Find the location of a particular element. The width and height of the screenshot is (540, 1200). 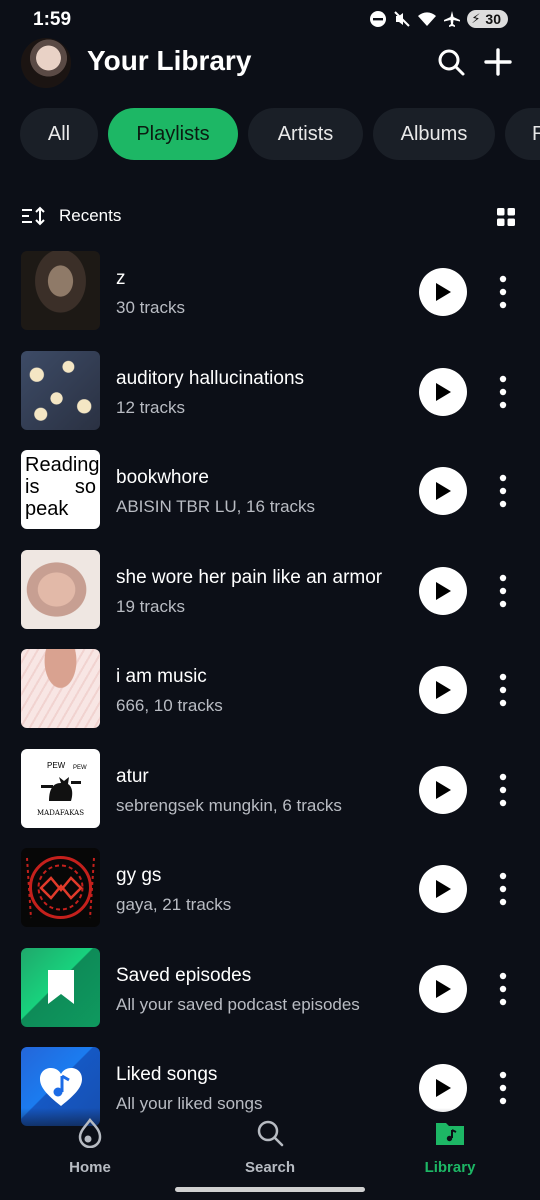

heart-icon is located at coordinates (60, 1086).